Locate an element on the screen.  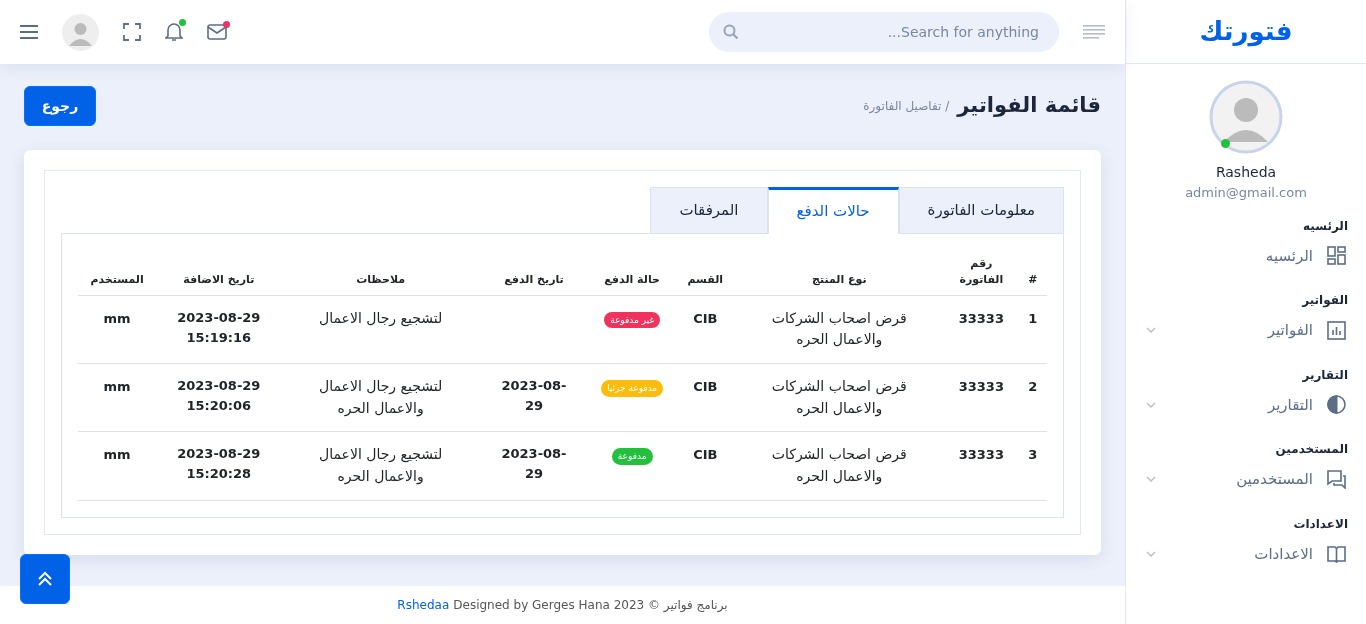
scroll-top-button is located at coordinates (45, 579).